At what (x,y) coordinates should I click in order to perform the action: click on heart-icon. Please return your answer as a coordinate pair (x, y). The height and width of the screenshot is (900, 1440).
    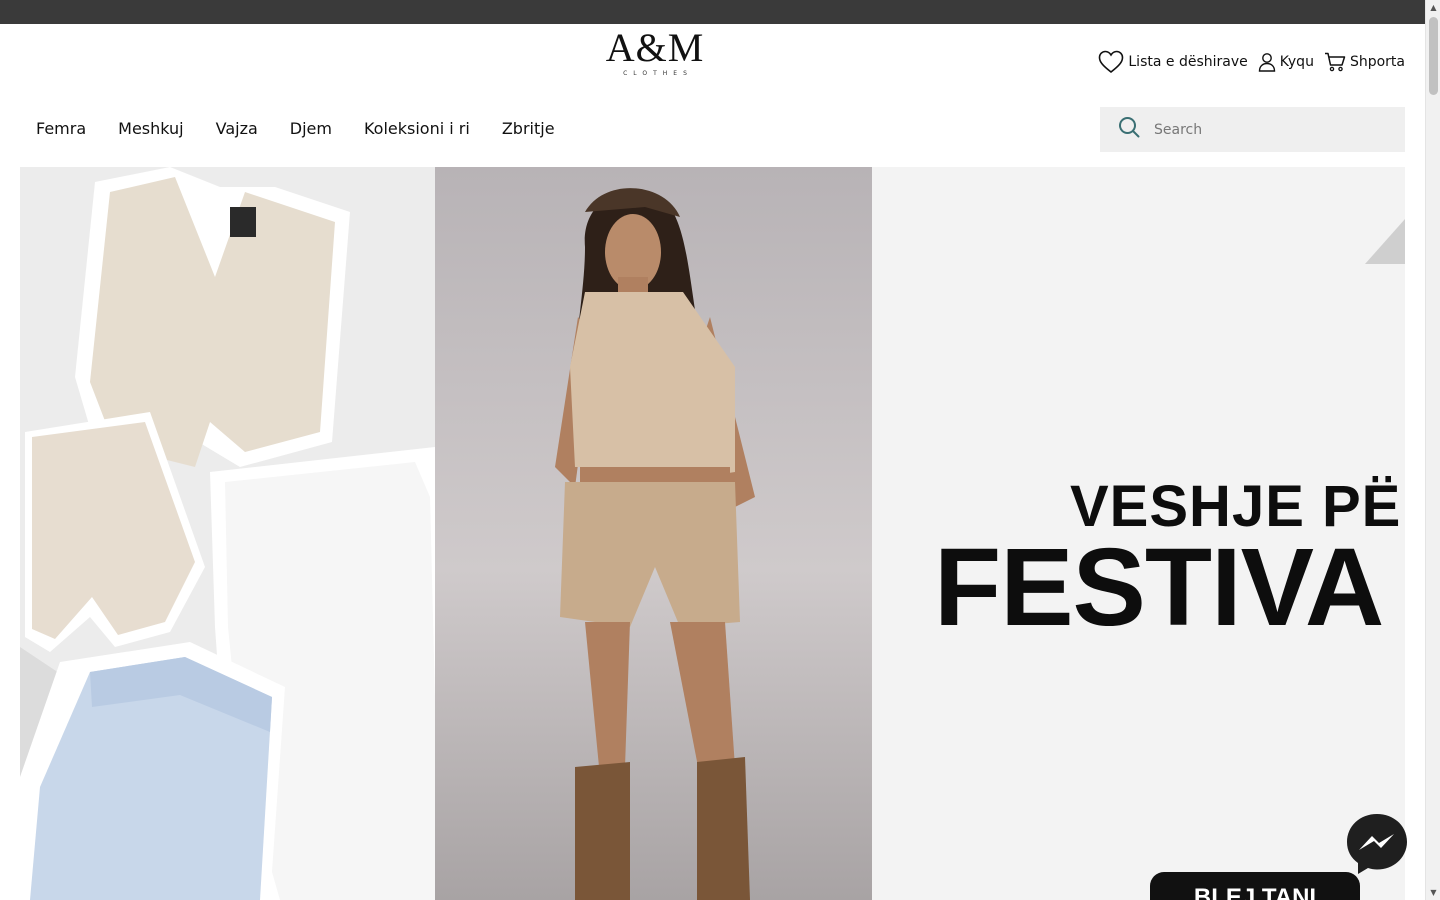
    Looking at the image, I should click on (1111, 62).